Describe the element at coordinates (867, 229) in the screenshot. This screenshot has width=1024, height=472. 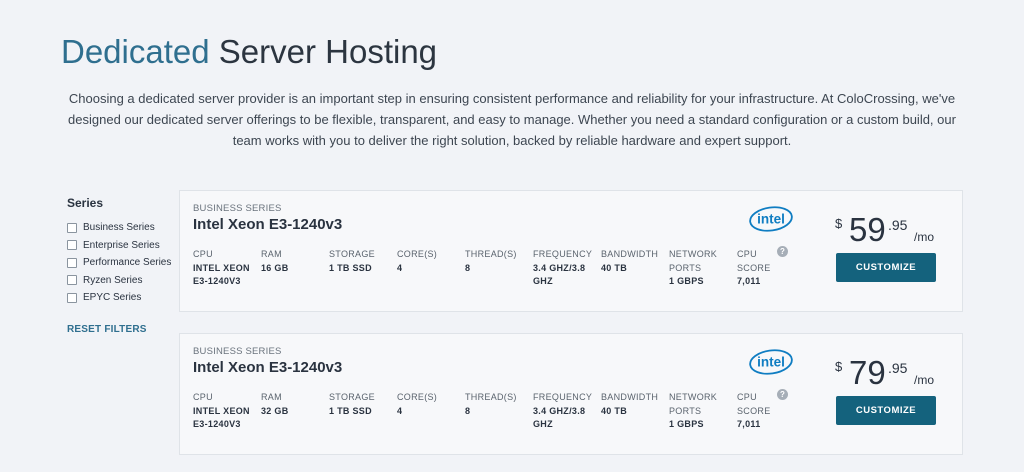
I see `price-amount: 59` at that location.